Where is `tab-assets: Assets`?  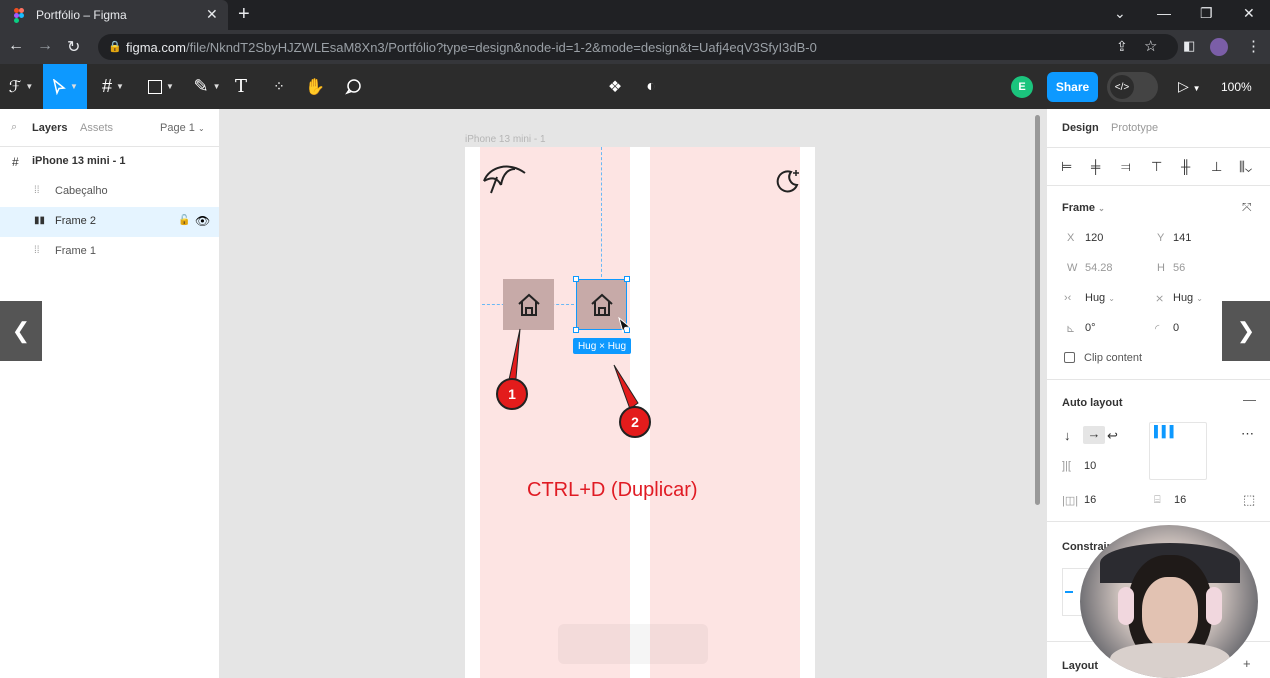 tab-assets: Assets is located at coordinates (96, 128).